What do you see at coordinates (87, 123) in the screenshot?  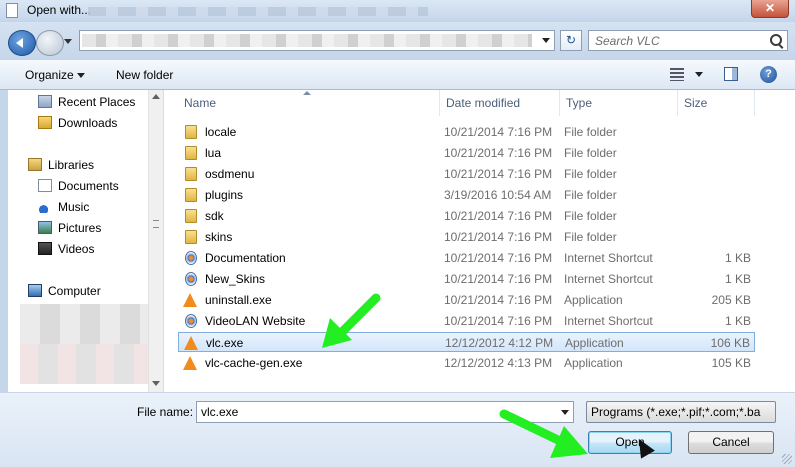 I see `nav-item-downloads: Downloads` at bounding box center [87, 123].